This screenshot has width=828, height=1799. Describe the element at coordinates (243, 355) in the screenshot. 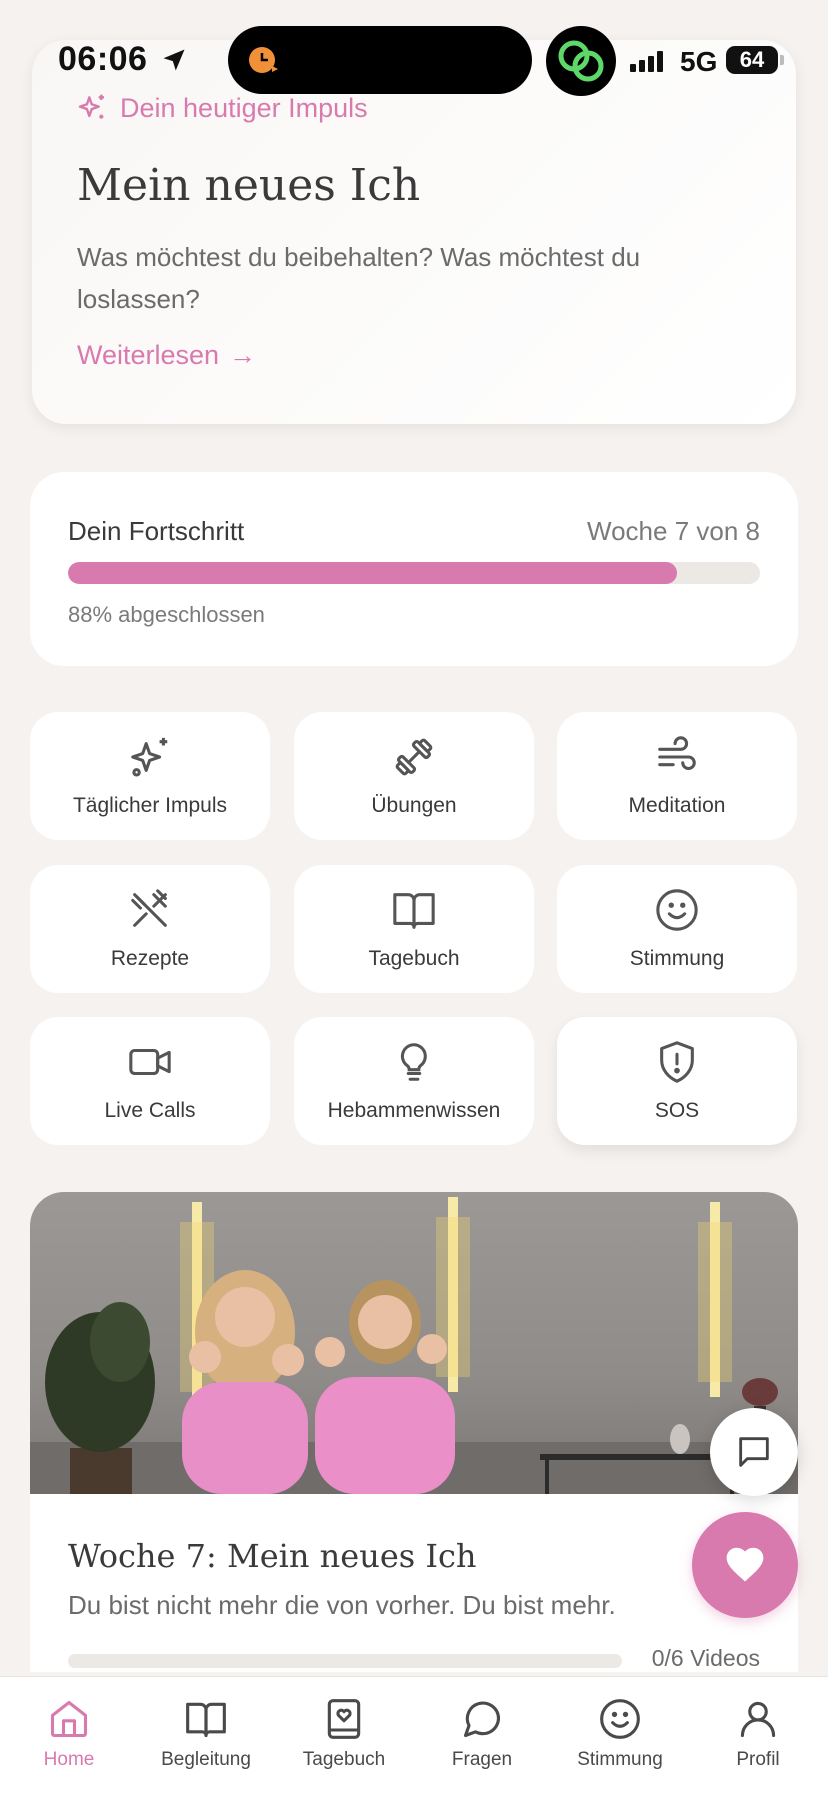

I see `arrow-right-icon: →` at that location.